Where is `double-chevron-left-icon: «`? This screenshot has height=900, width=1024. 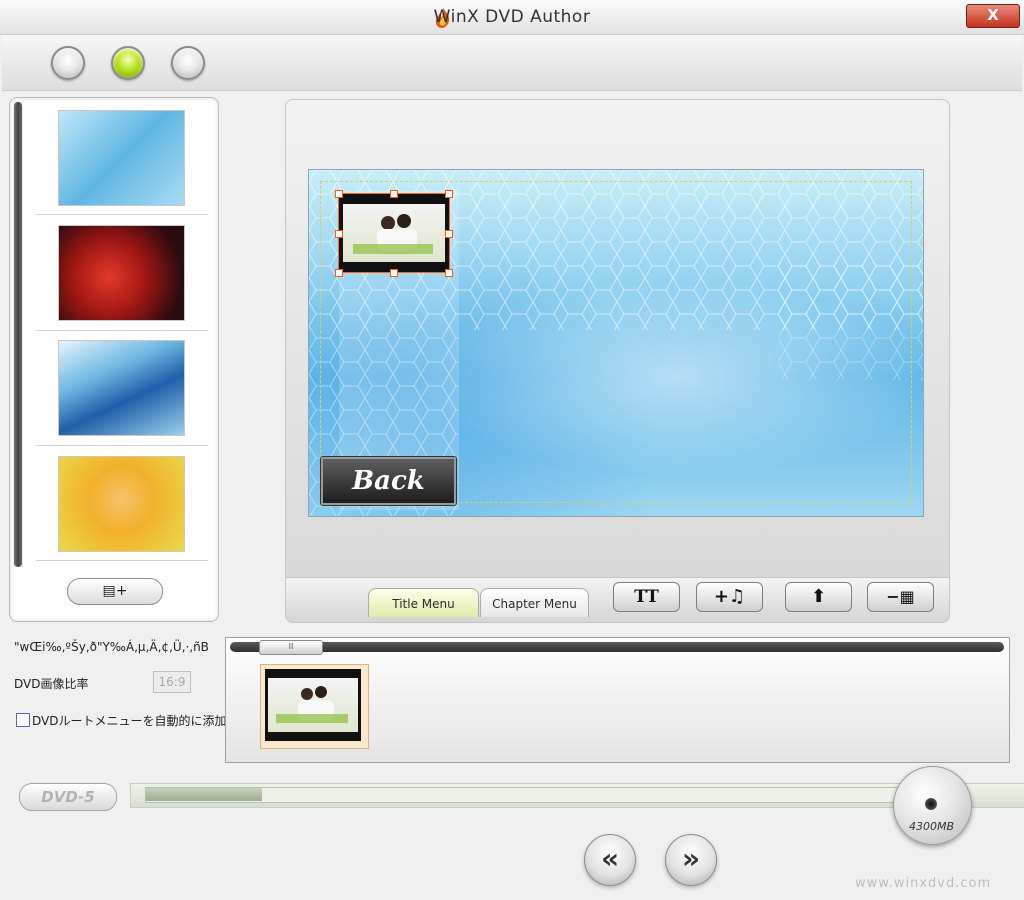 double-chevron-left-icon: « is located at coordinates (610, 858).